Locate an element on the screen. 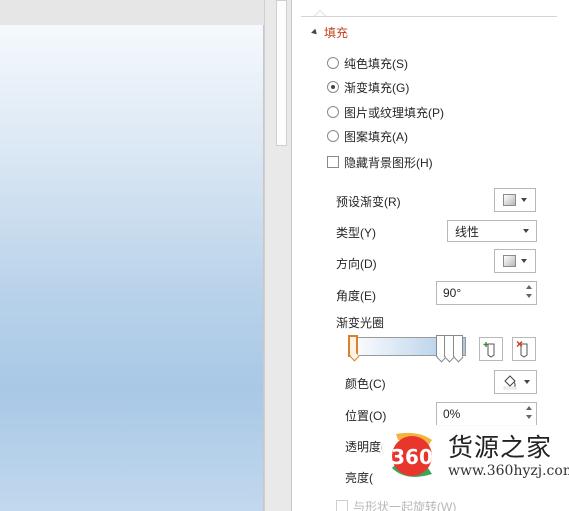  preset-gradient-button is located at coordinates (515, 200).